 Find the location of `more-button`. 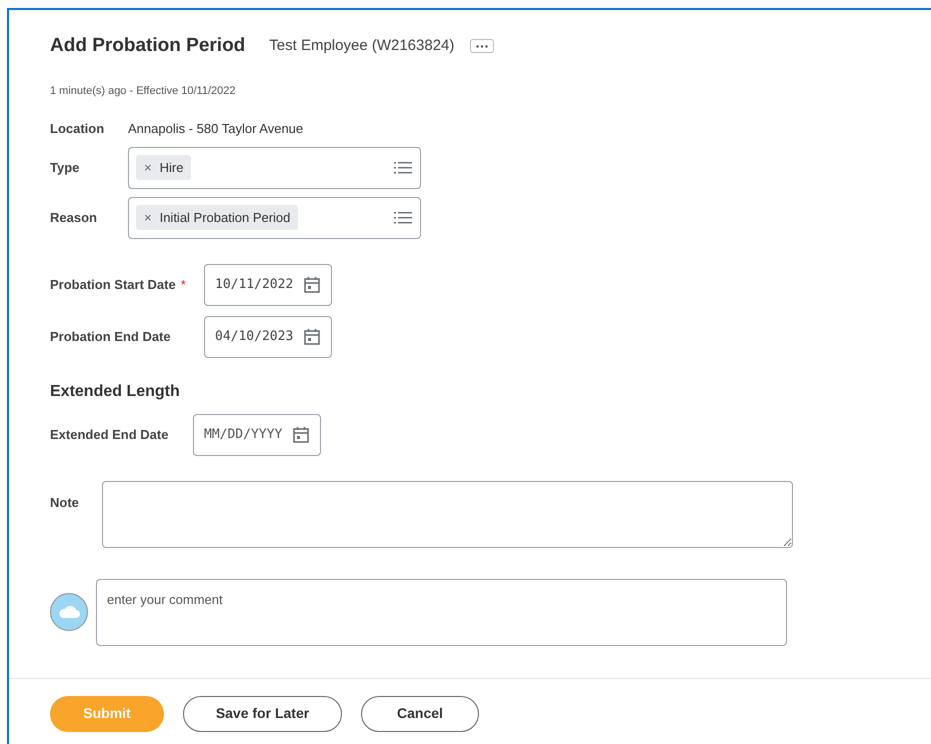

more-button is located at coordinates (482, 46).